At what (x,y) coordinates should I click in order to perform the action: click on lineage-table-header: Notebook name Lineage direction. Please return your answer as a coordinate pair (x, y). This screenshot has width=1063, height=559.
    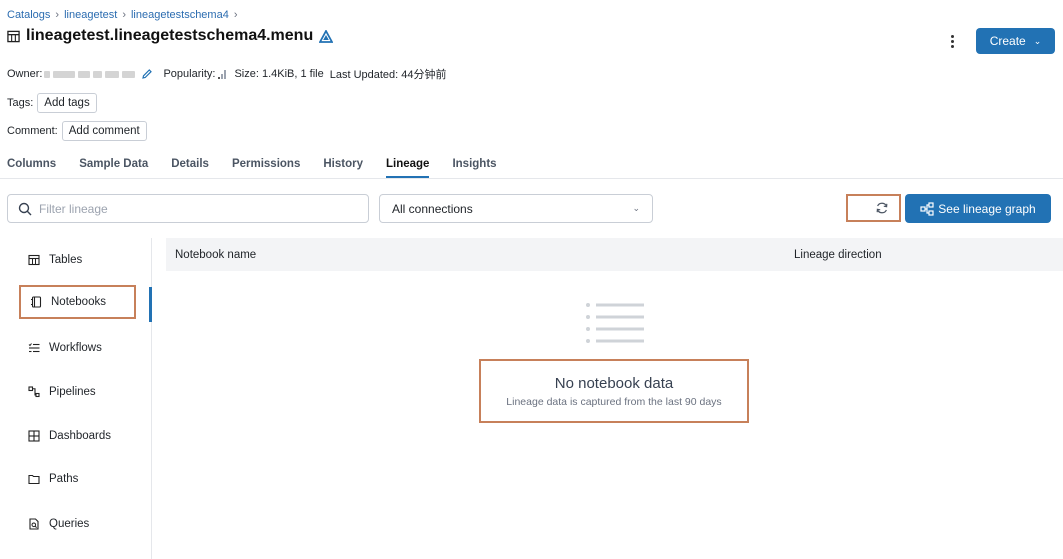
    Looking at the image, I should click on (614, 254).